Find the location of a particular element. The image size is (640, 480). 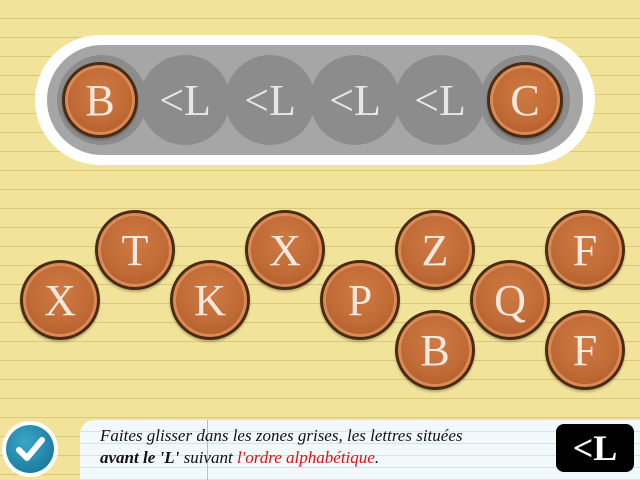

drop-slot-2: <L is located at coordinates (185, 100).